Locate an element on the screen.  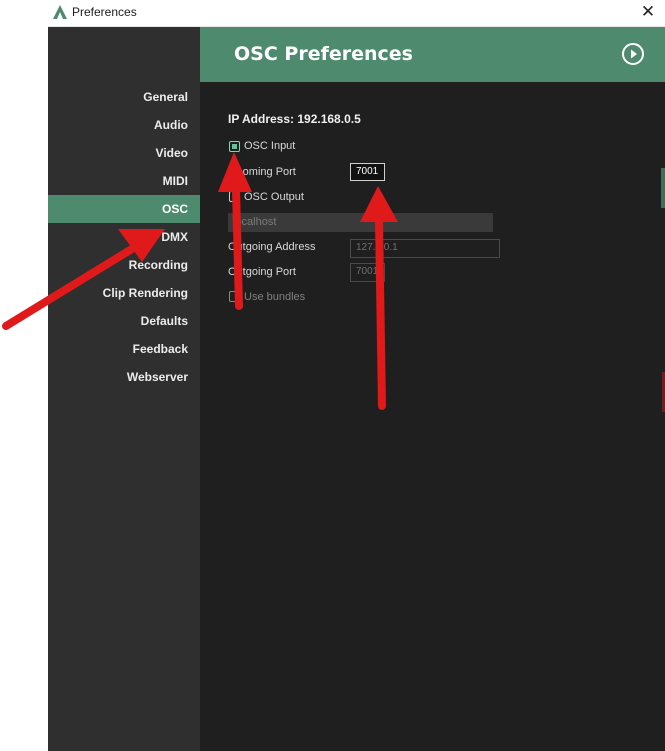
sidebar-item-video: Video is located at coordinates (124, 153).